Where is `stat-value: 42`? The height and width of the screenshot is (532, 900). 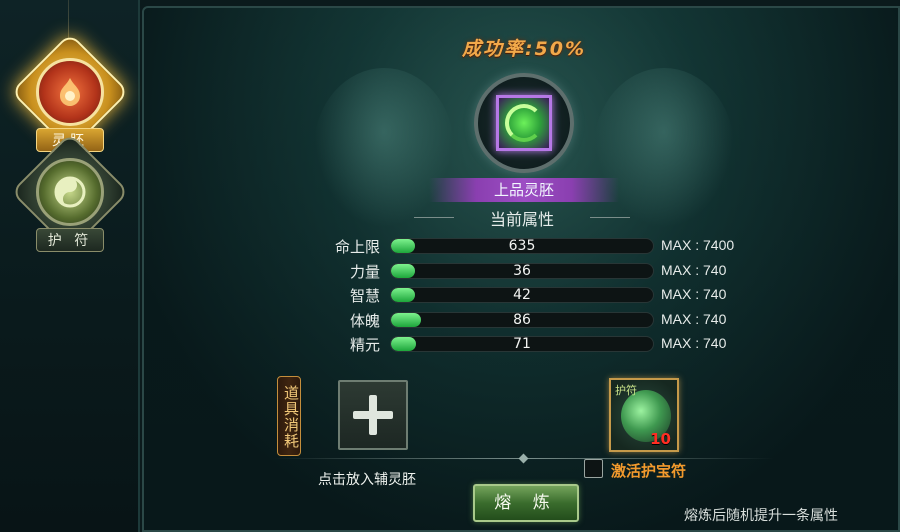
stat-value: 42 is located at coordinates (522, 295).